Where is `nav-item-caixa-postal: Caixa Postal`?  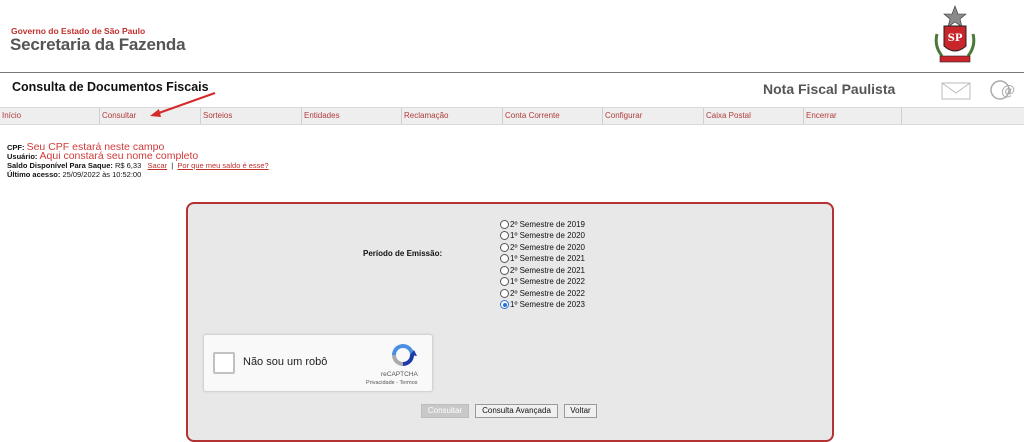 nav-item-caixa-postal: Caixa Postal is located at coordinates (754, 116).